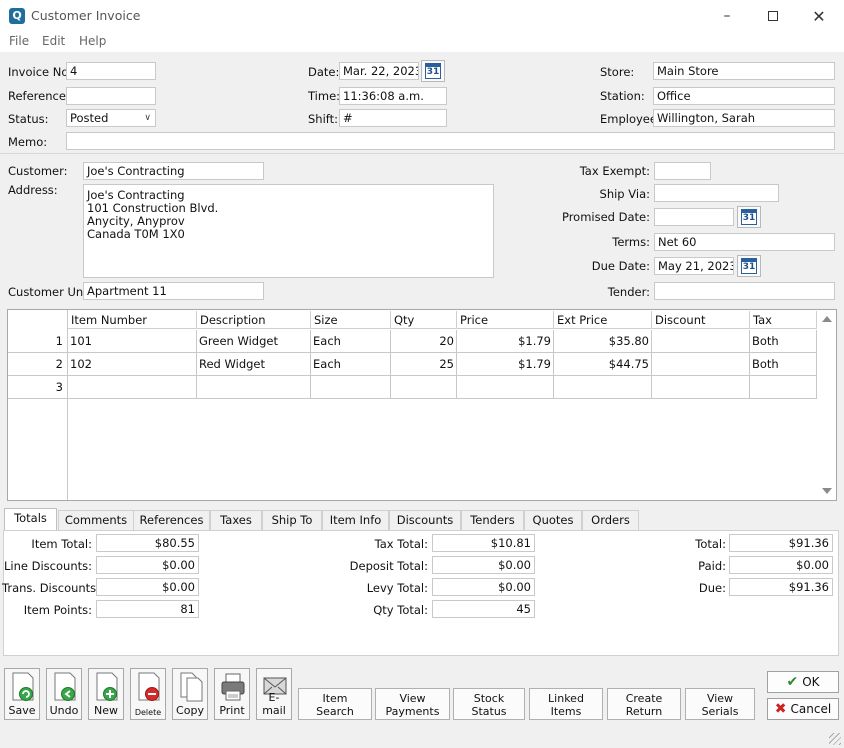 The height and width of the screenshot is (748, 844). I want to click on cell-description: Green Widget, so click(254, 341).